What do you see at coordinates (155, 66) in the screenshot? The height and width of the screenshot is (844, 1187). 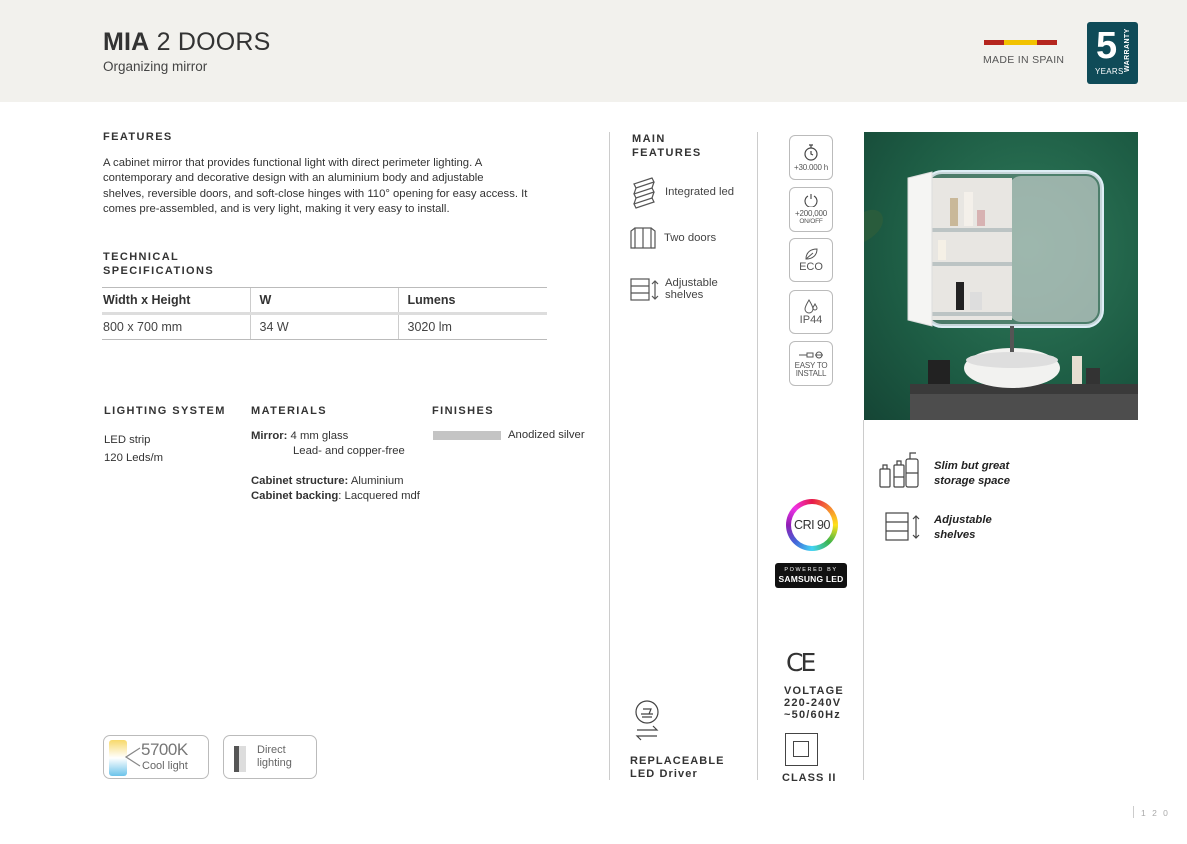 I see `product-subtitle: Organizing mirror` at bounding box center [155, 66].